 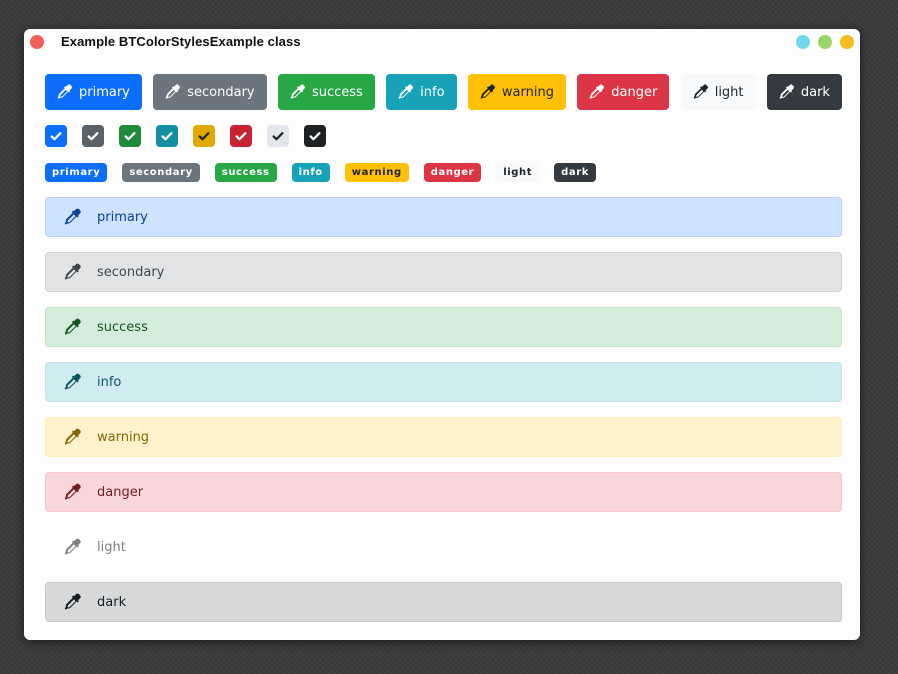 I want to click on button-label: success, so click(x=337, y=92).